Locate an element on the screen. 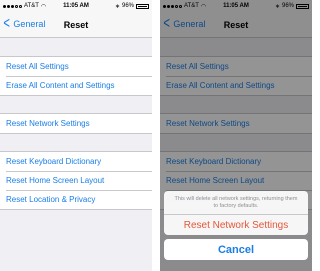  page-title: Reset is located at coordinates (76, 25).